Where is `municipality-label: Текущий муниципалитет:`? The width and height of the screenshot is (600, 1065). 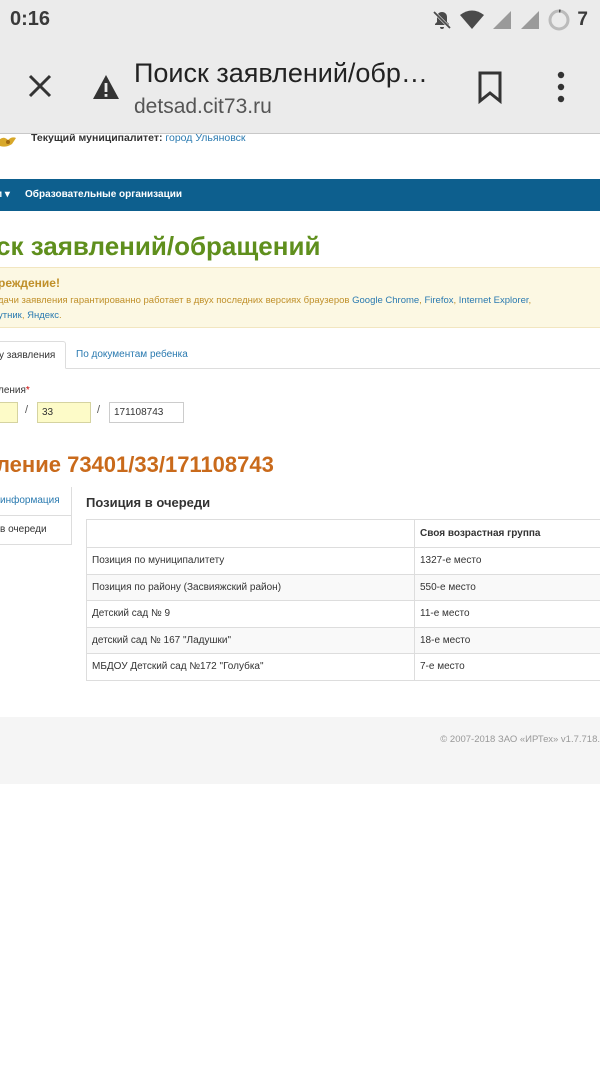
municipality-label: Текущий муниципалитет: is located at coordinates (97, 139).